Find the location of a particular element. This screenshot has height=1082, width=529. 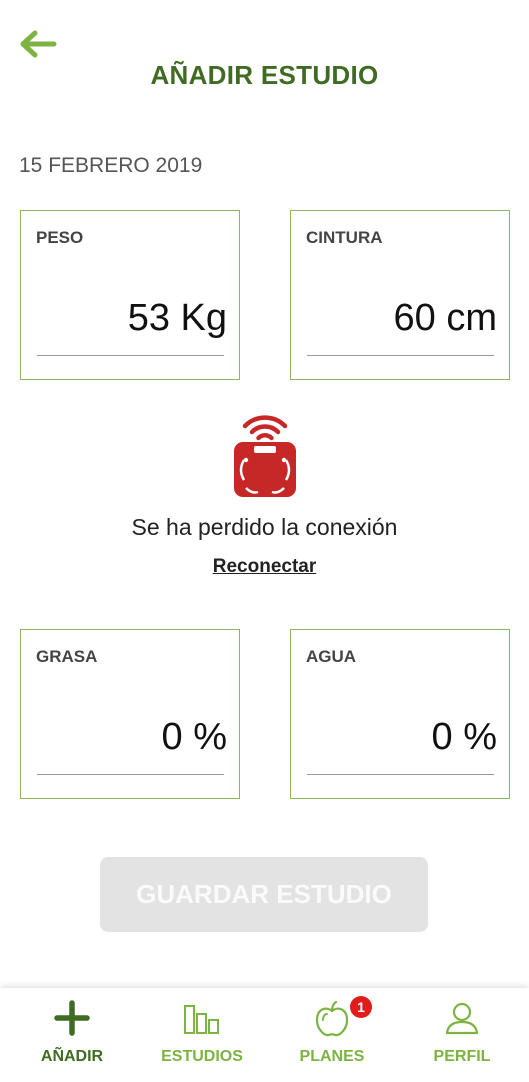

save-study-button: GUARDAR ESTUDIO is located at coordinates (264, 894).